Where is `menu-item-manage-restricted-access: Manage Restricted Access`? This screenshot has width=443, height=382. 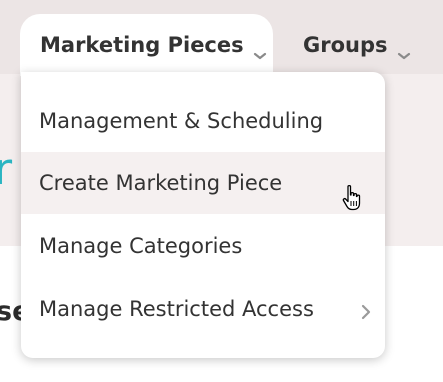 menu-item-manage-restricted-access: Manage Restricted Access is located at coordinates (203, 309).